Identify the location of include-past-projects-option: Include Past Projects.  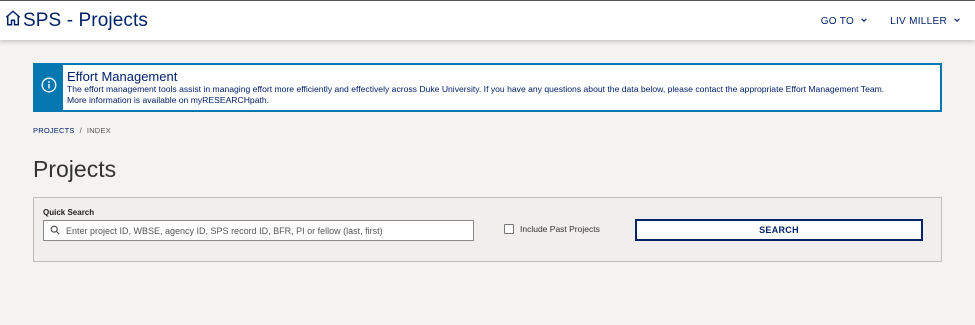
(552, 229).